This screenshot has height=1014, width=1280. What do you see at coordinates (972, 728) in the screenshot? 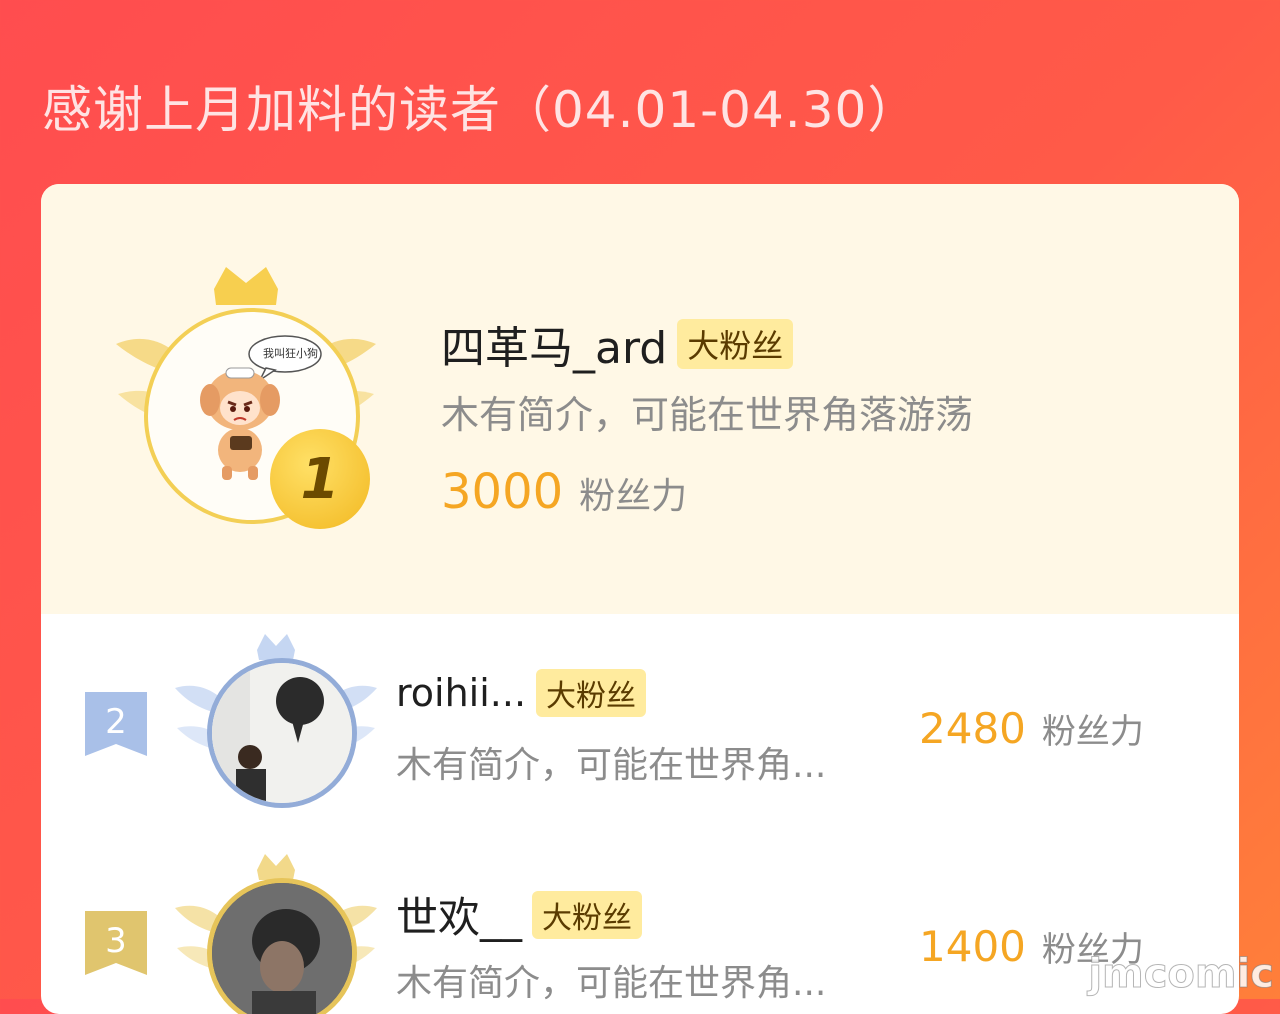
I see `fan-score-value: 2480` at bounding box center [972, 728].